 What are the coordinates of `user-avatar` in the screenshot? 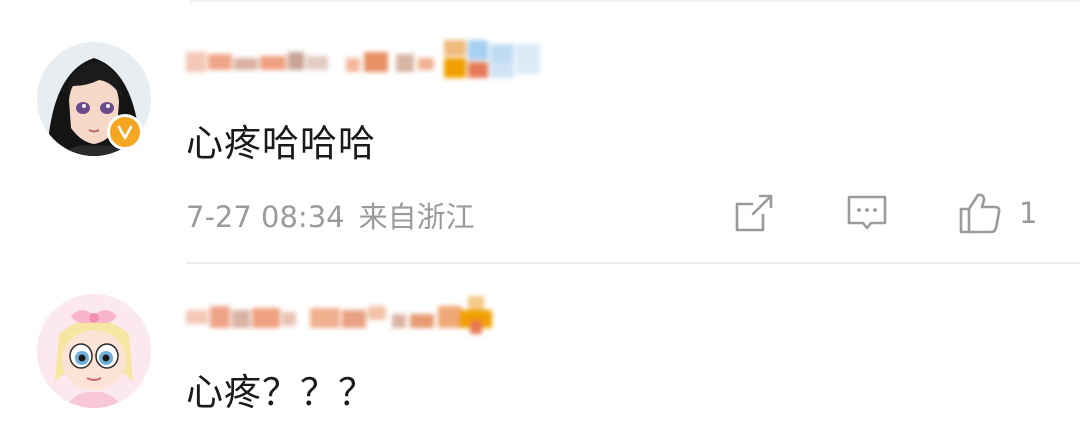 It's located at (94, 351).